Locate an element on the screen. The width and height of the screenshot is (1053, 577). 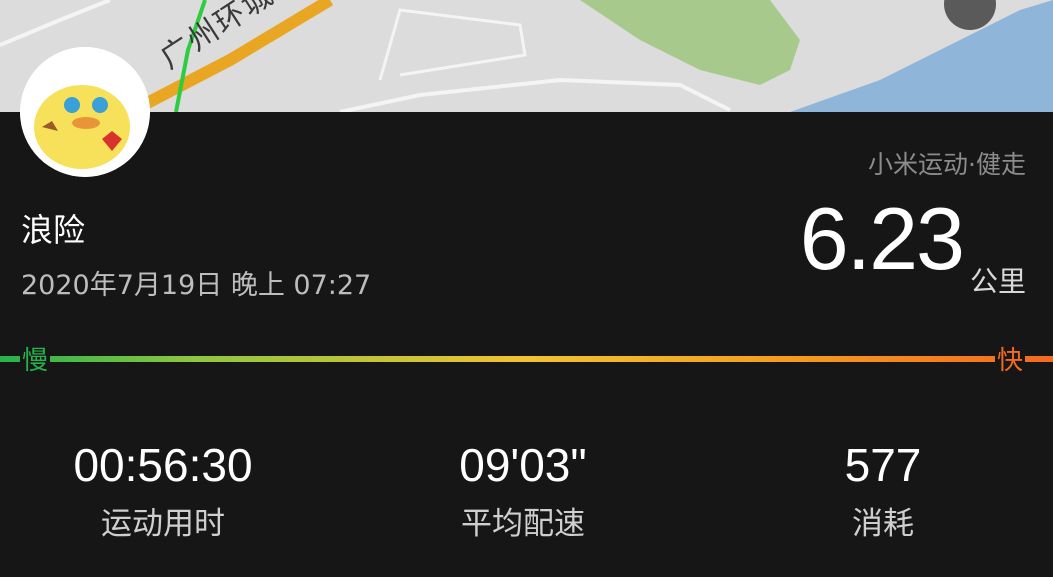
stat-calories: 577 消耗 is located at coordinates (883, 490).